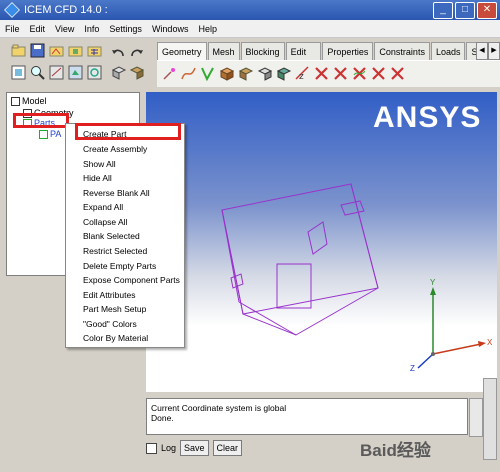 The width and height of the screenshot is (500, 472). I want to click on create-body-icon, so click(226, 73).